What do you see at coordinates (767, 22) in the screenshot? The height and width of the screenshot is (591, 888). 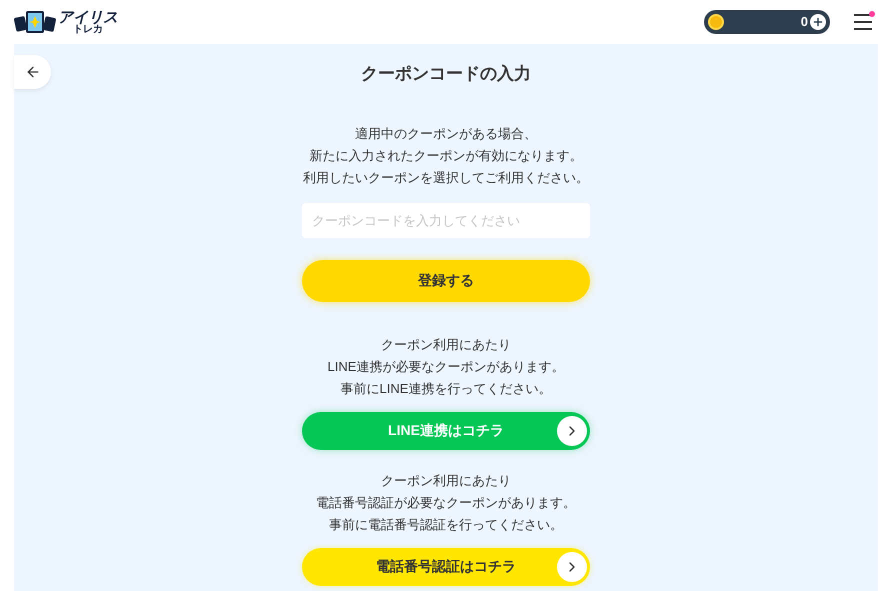 I see `coin-balance-button: 0` at bounding box center [767, 22].